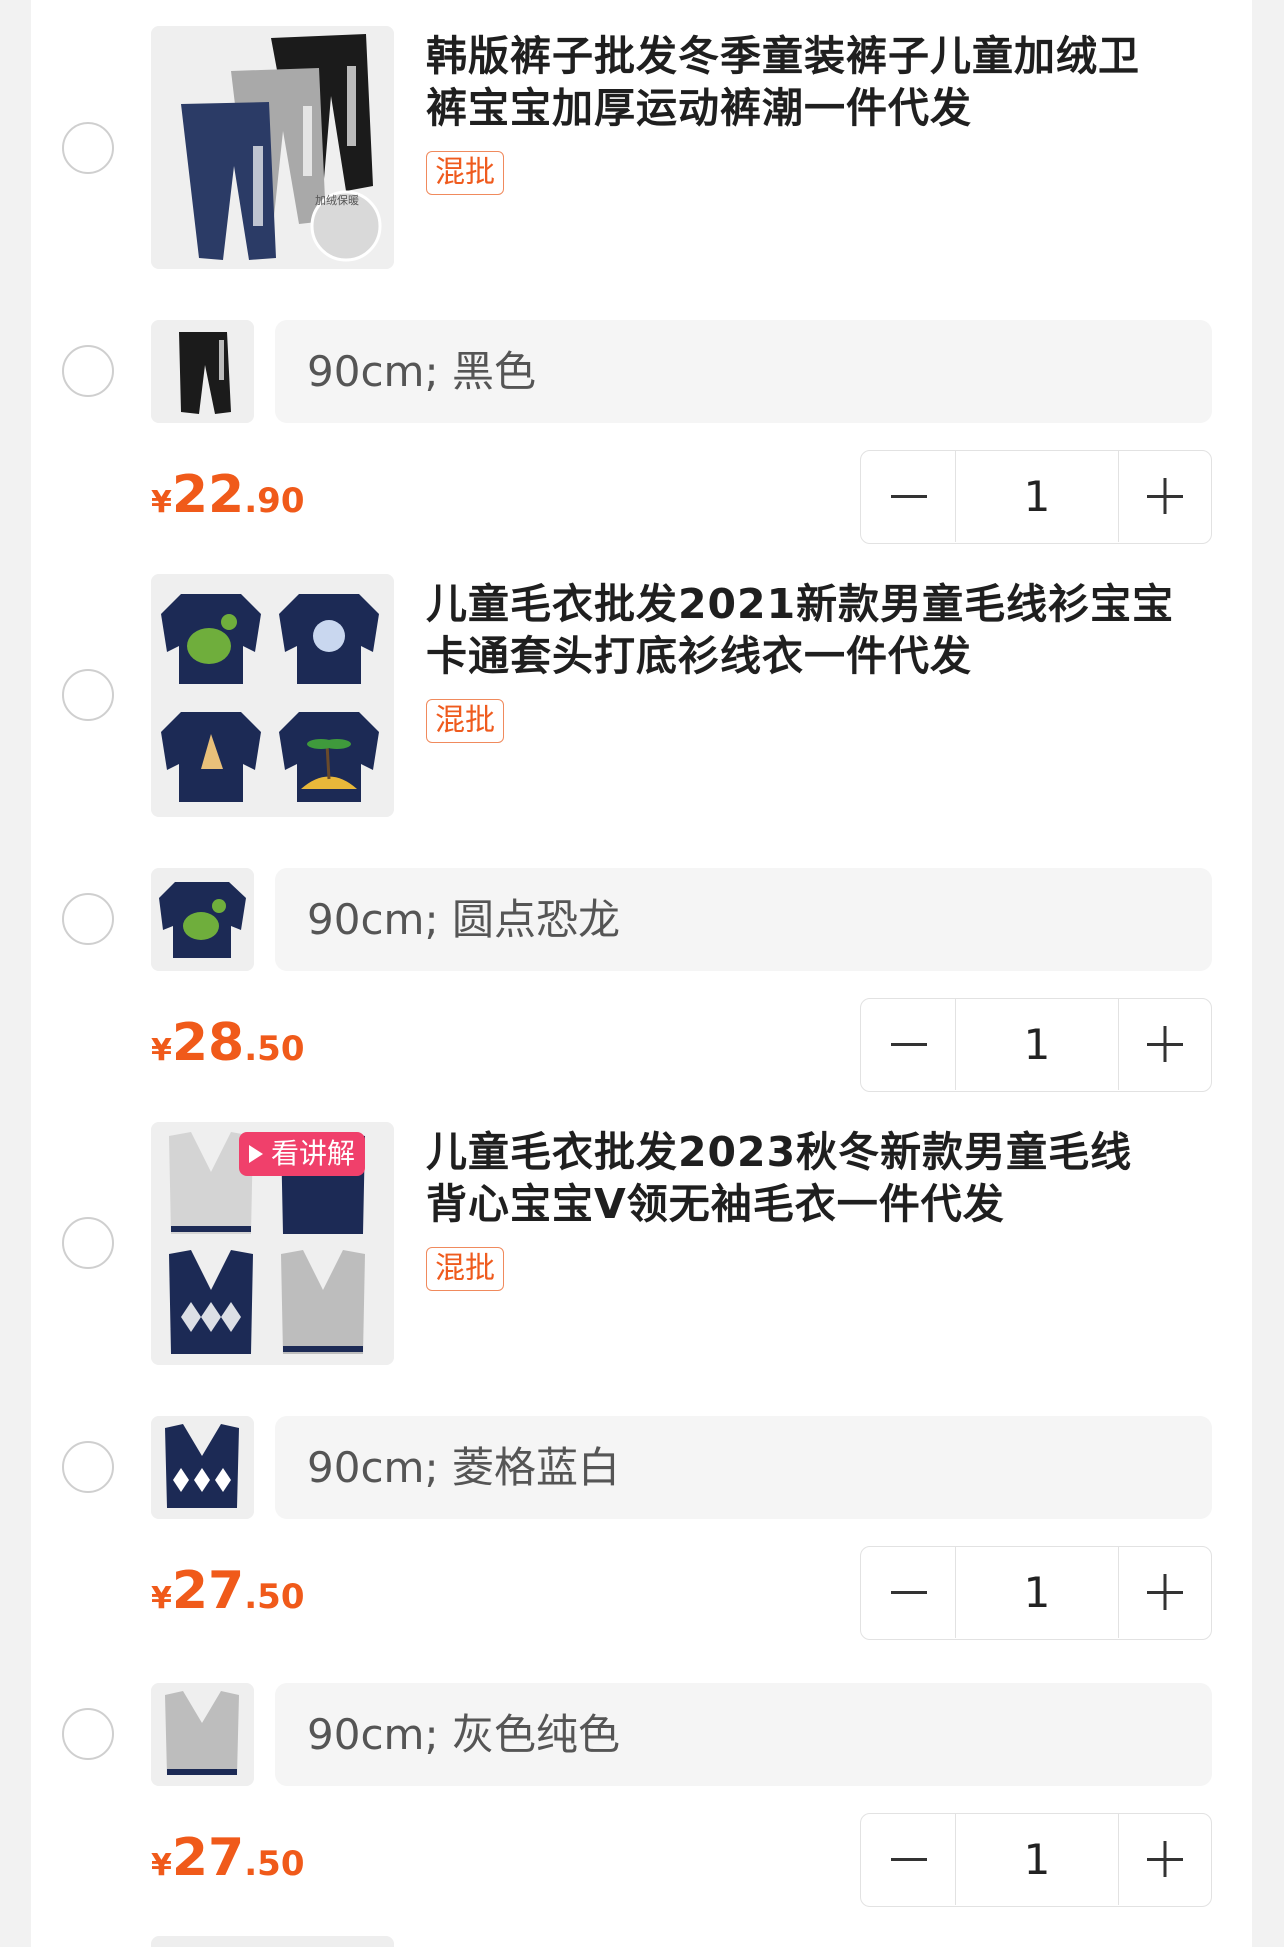 This screenshot has height=1947, width=1284. I want to click on sku-spec-selector: 90cm; 菱格蓝白, so click(743, 1467).